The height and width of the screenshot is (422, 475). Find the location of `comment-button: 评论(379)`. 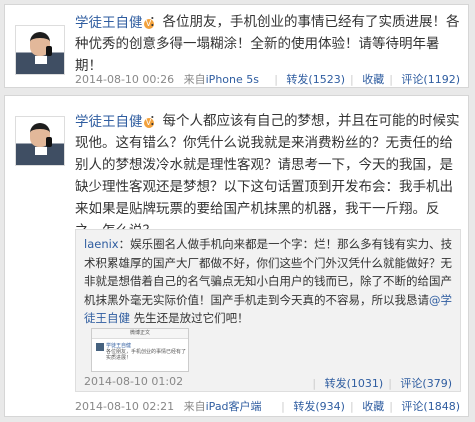

comment-button: 评论(379) is located at coordinates (426, 383).